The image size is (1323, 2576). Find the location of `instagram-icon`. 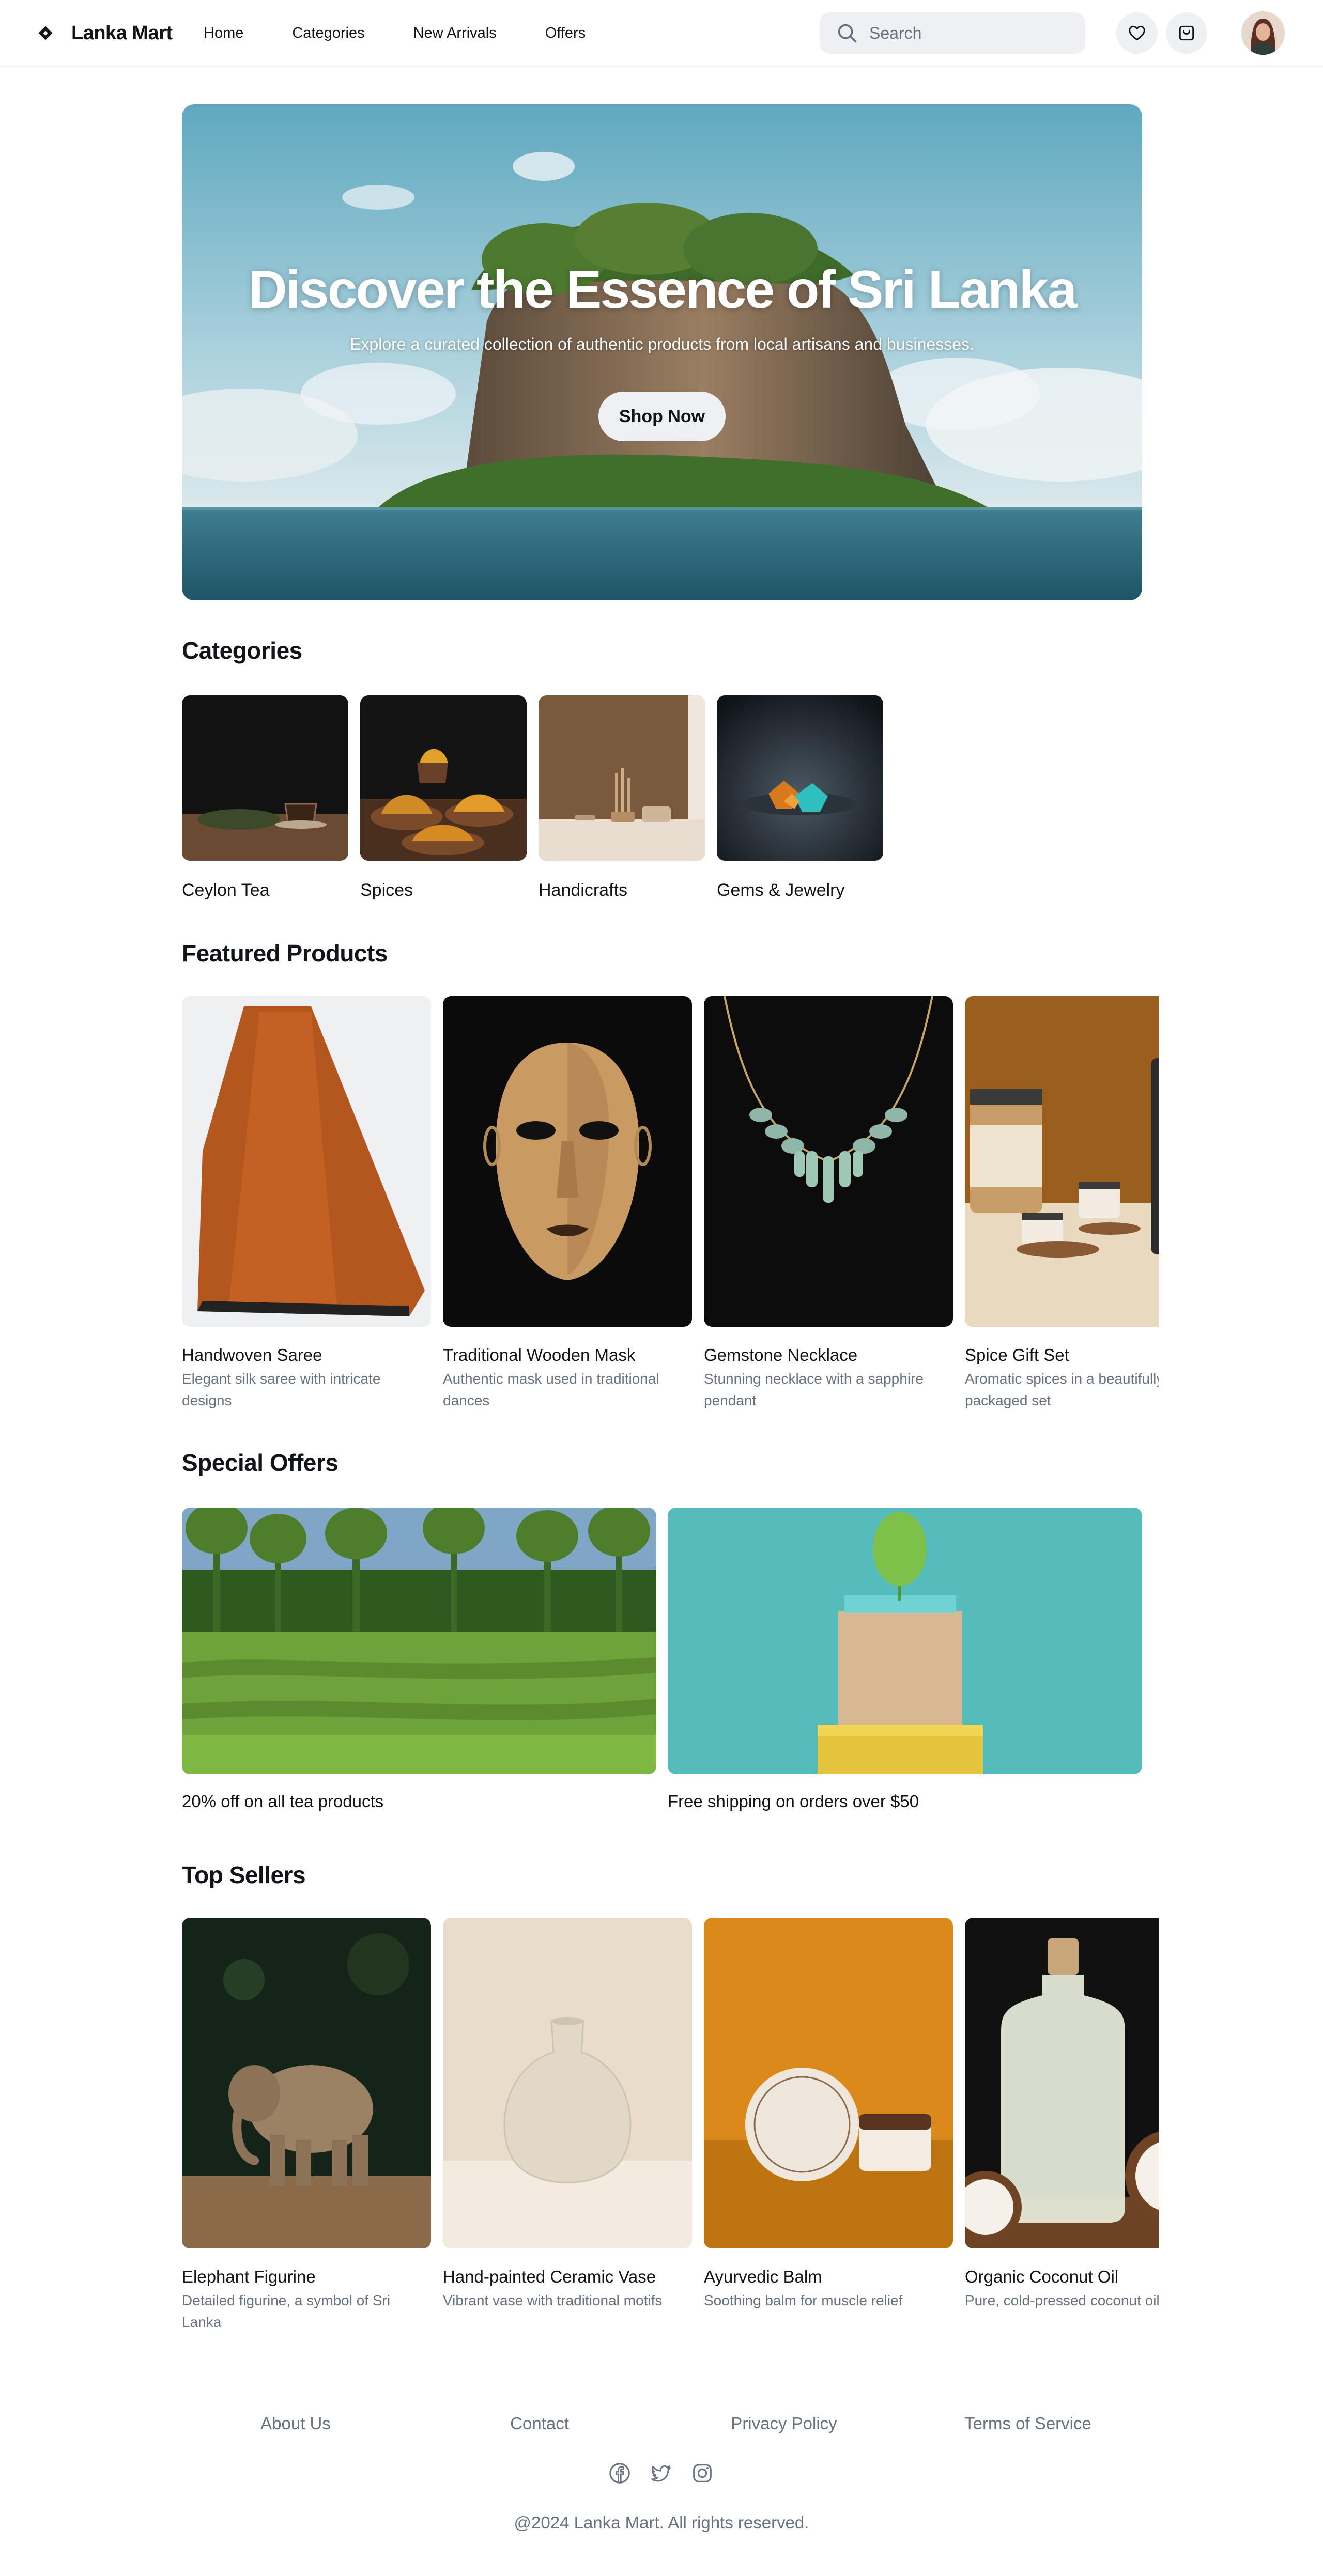

instagram-icon is located at coordinates (702, 2473).